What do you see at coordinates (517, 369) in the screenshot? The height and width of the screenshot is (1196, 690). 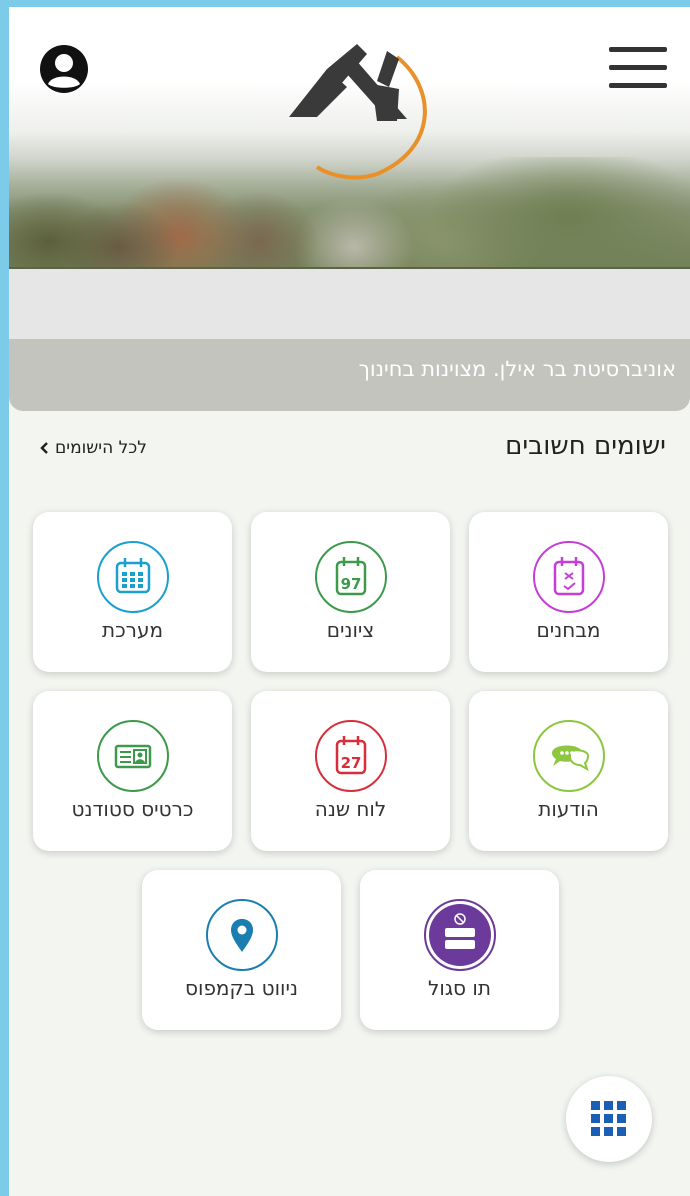 I see `slogan-text: אוניברסיטת בר אילן. מצוינות בחינוך` at bounding box center [517, 369].